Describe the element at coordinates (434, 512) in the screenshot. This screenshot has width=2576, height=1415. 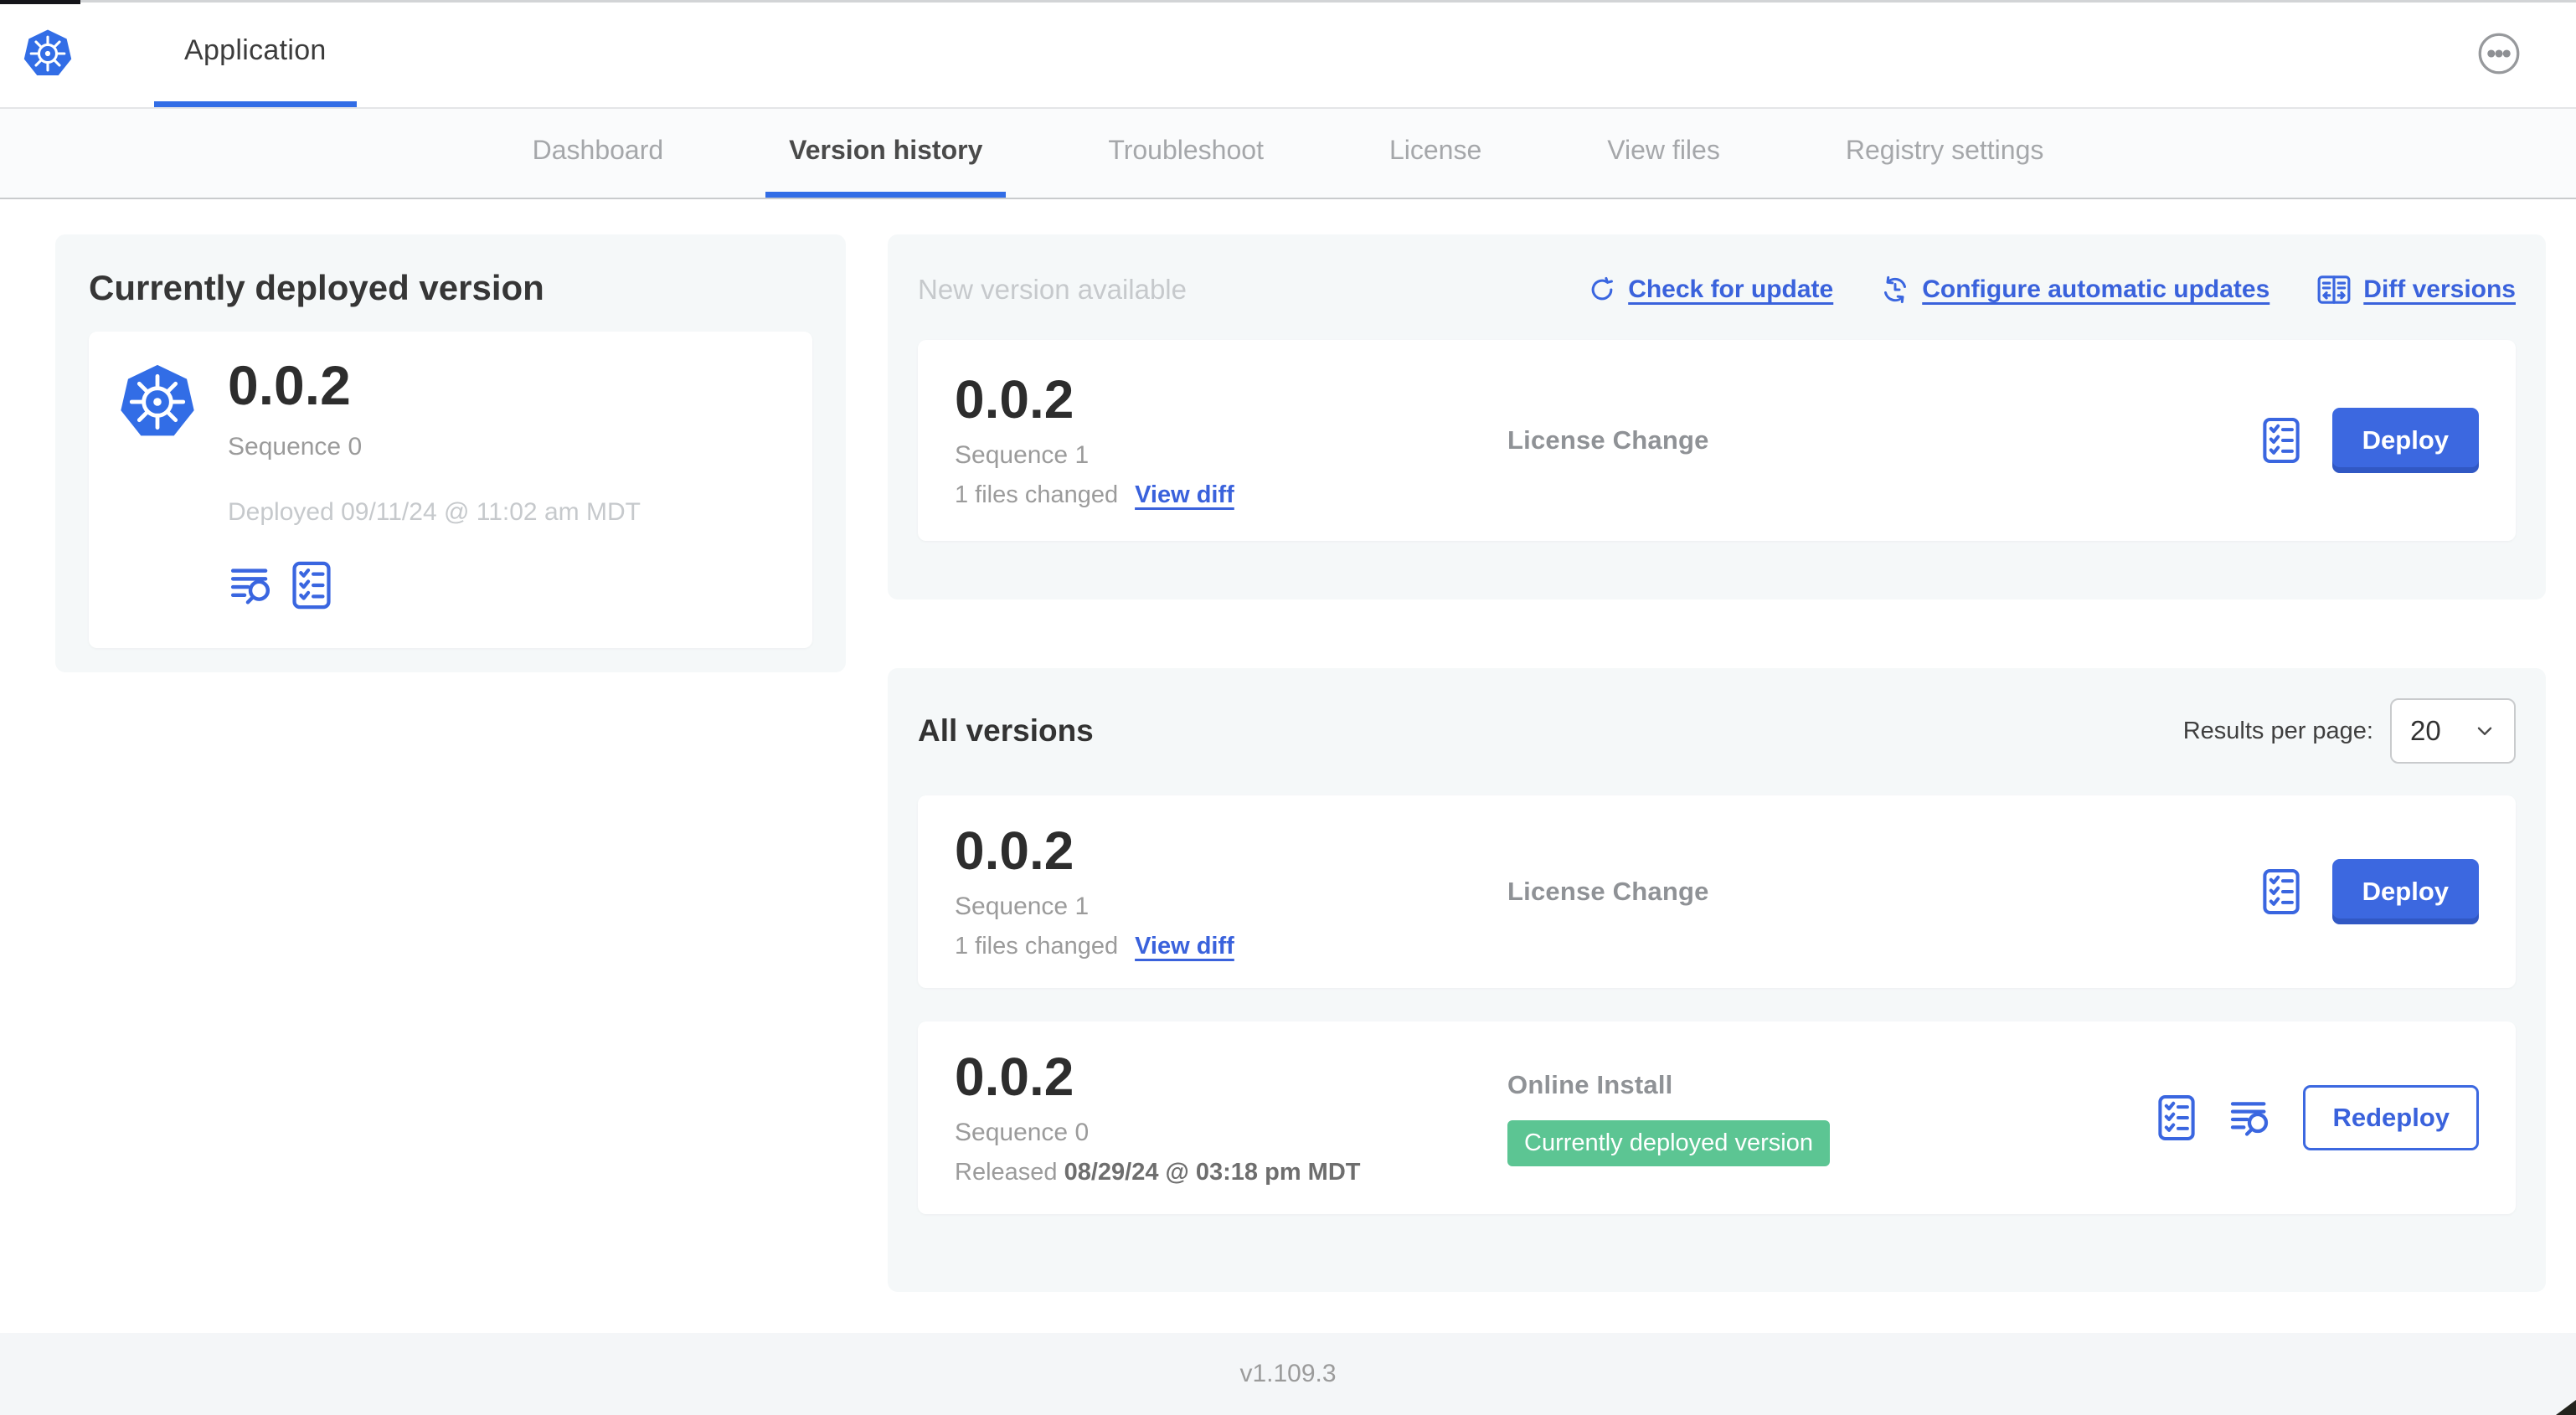
I see `deployed-timestamp: Deployed 09/11/24 @ 11:02 am MDT` at that location.